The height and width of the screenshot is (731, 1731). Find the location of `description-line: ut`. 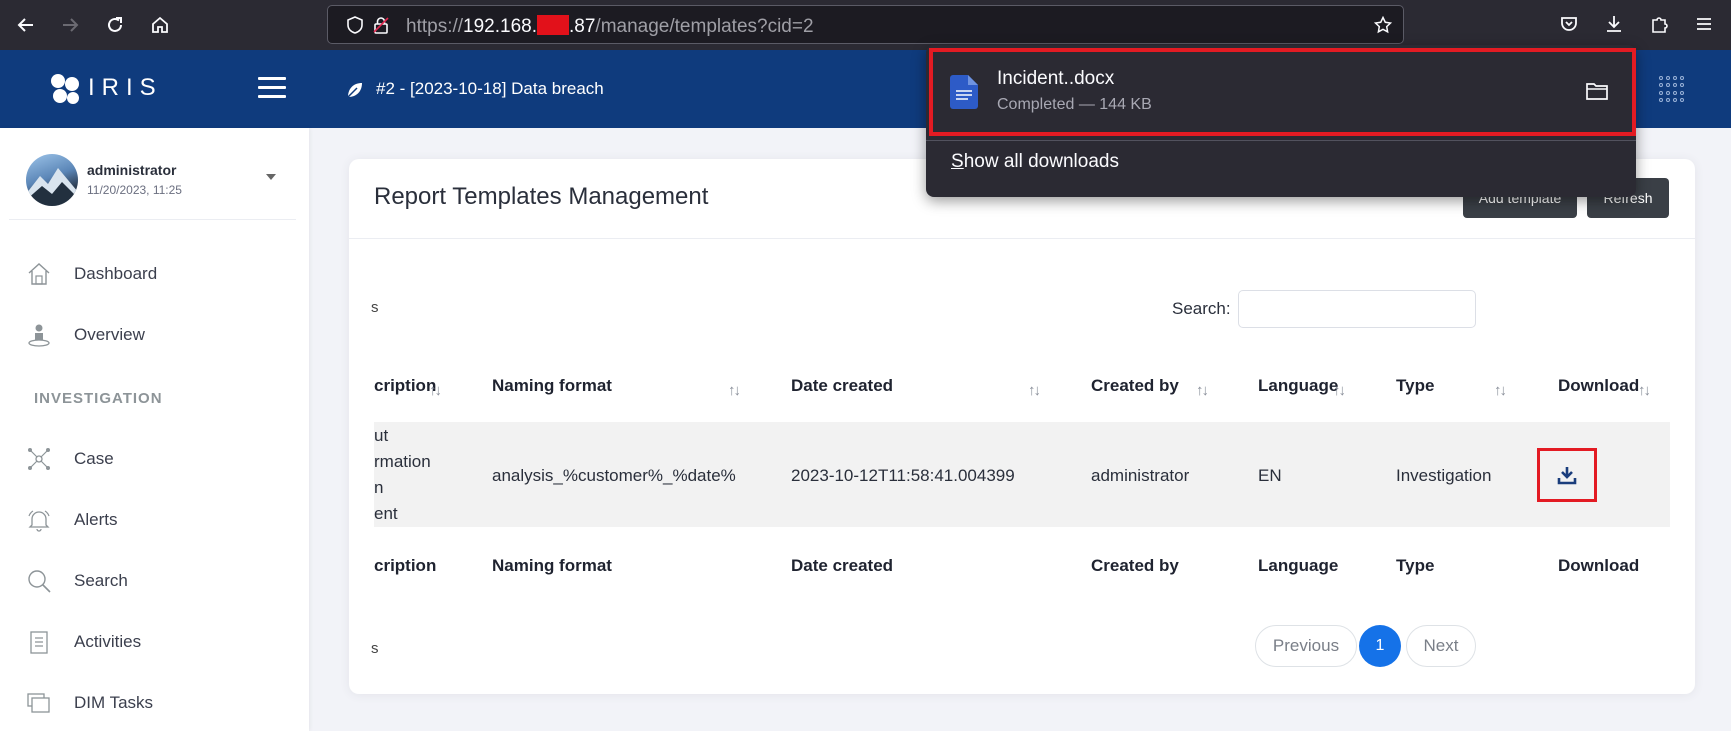

description-line: ut is located at coordinates (381, 435).